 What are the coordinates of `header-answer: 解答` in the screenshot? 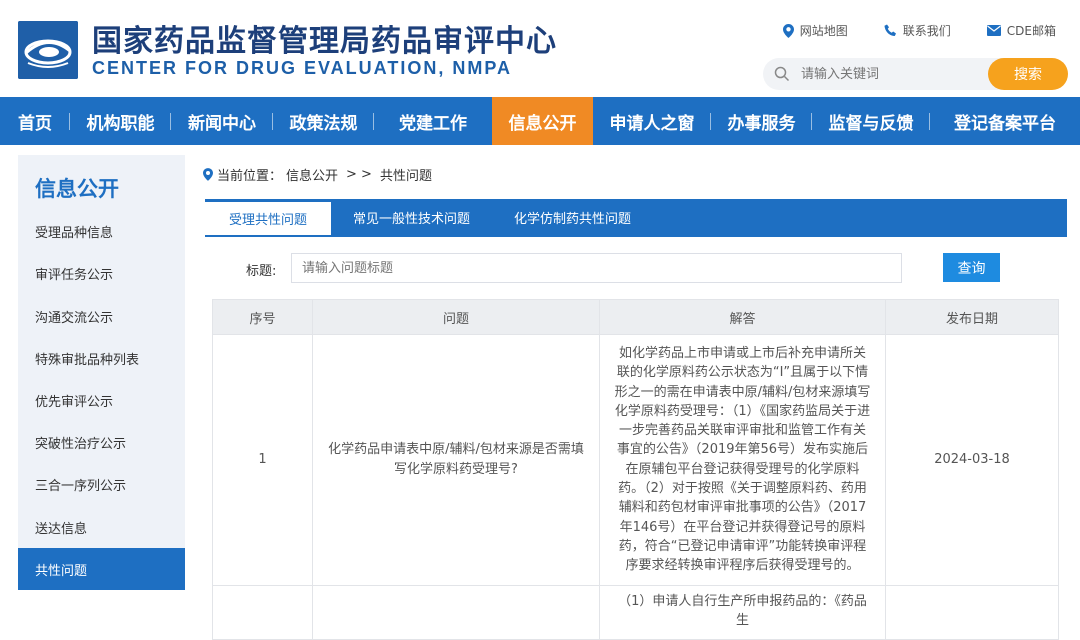 It's located at (742, 317).